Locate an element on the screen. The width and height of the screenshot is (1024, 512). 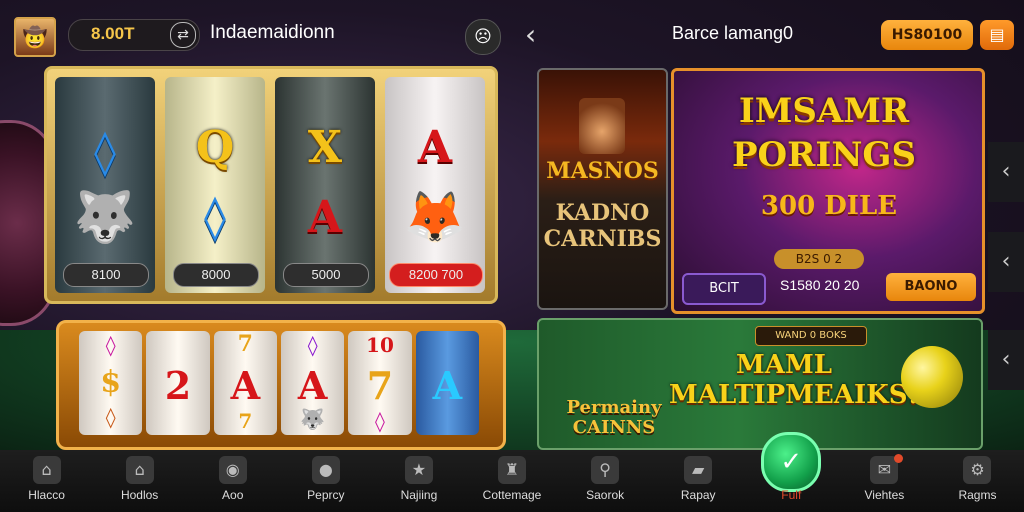
slot-machine-secondary: ◊ $ ◊ 2 7 A 7 ◊ A 🐺 10 7 ◊ A is located at coordinates (281, 385).